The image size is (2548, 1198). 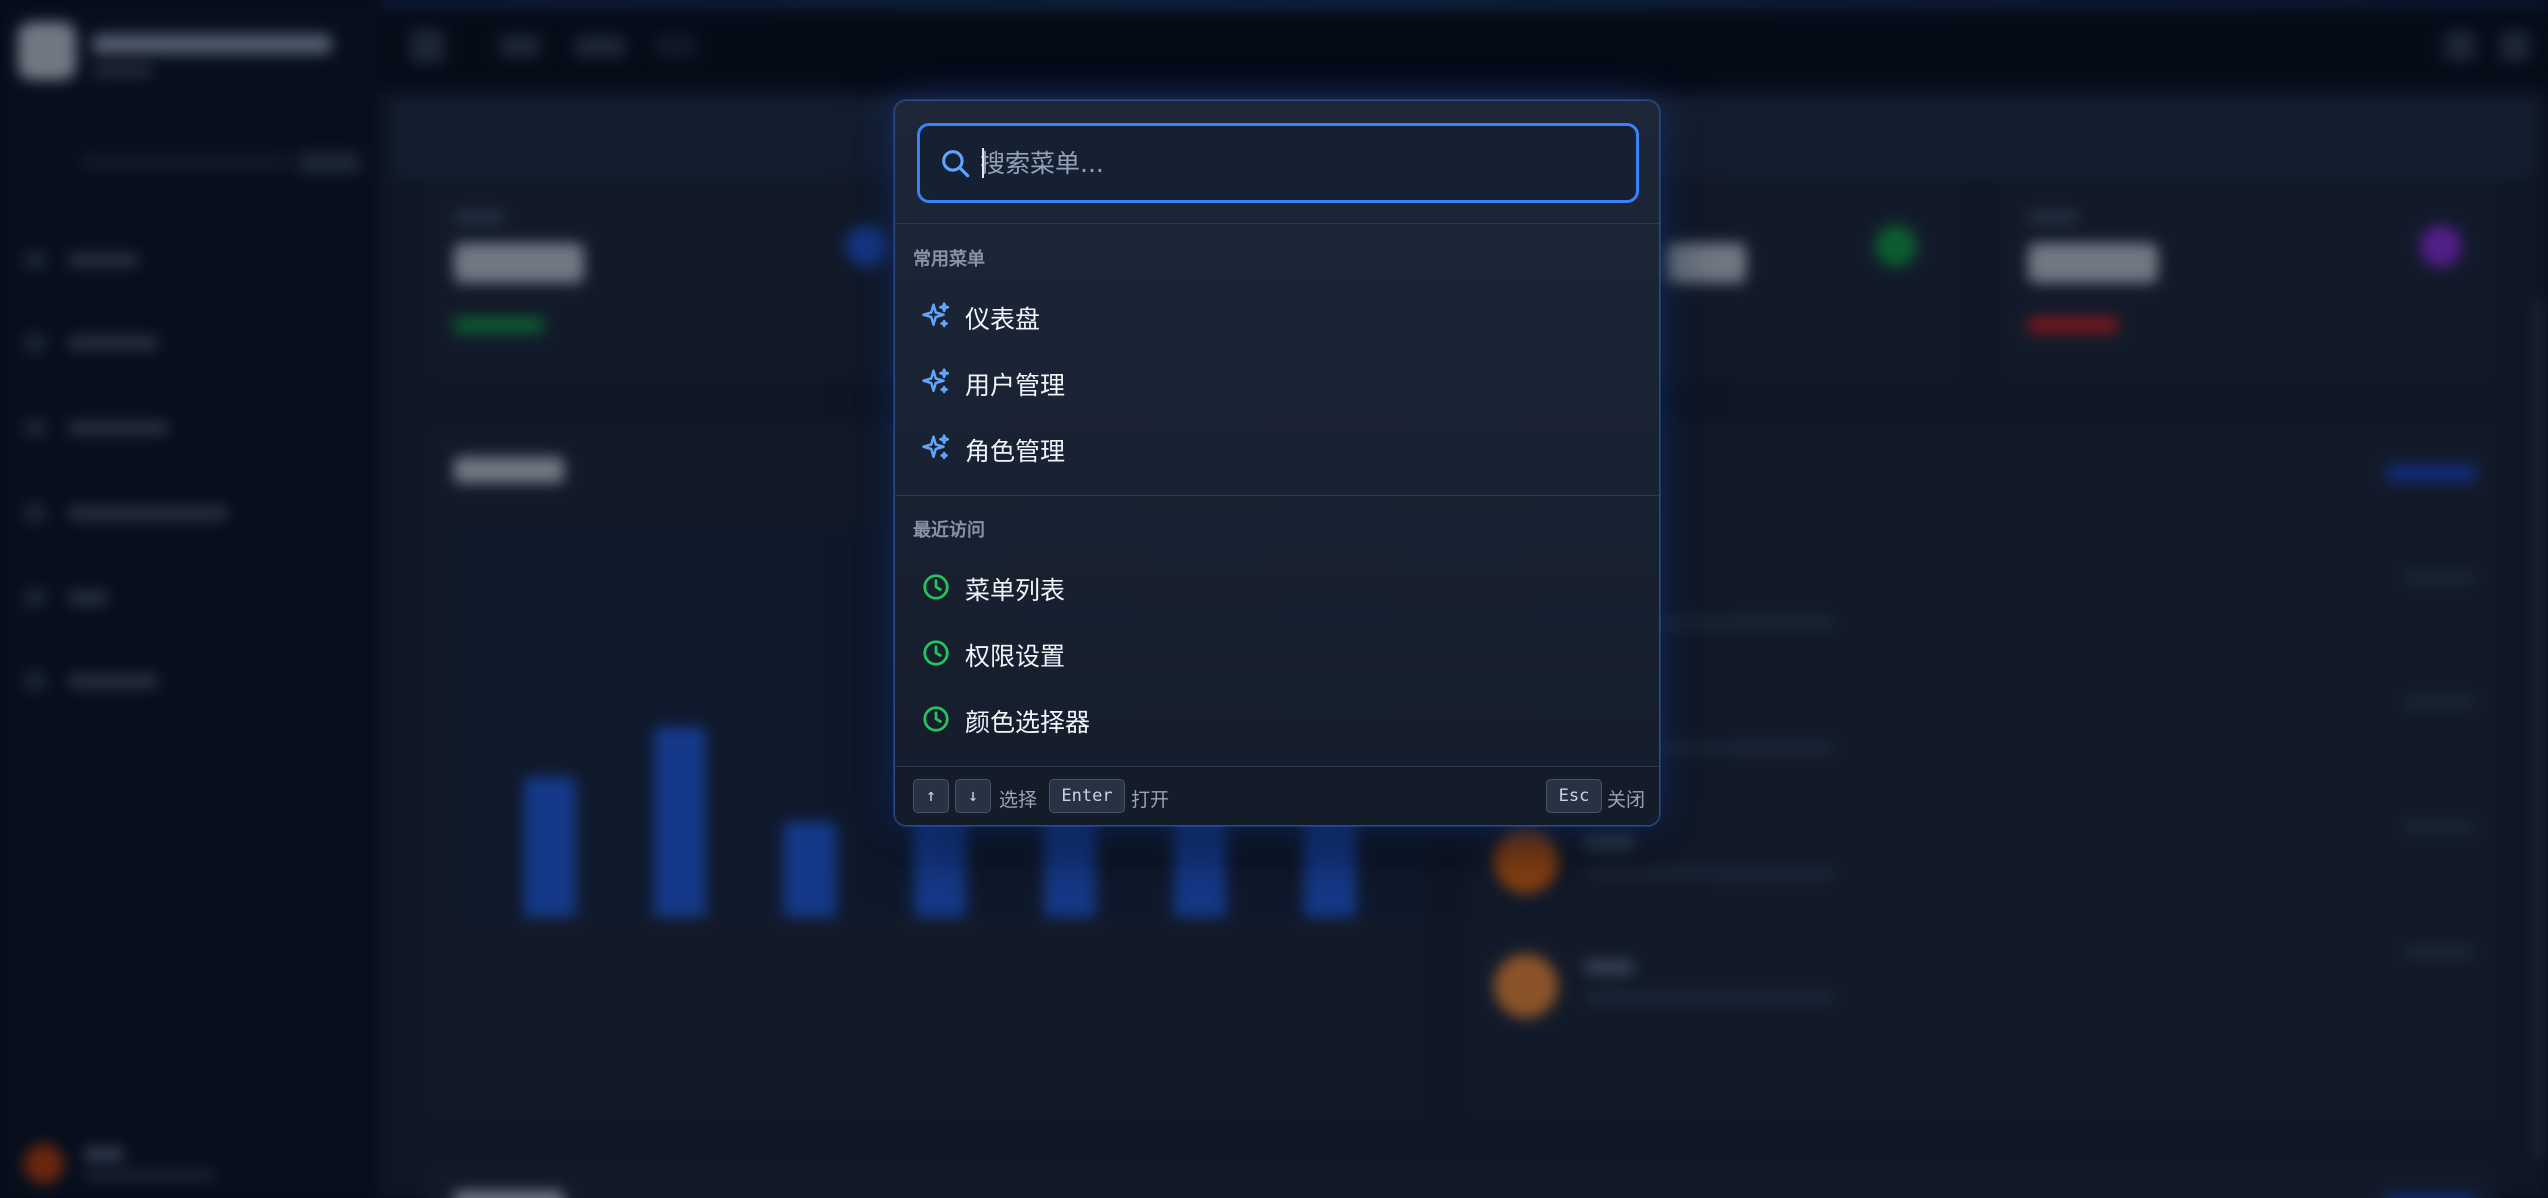 I want to click on menu-item-label: 颜色选择器, so click(x=1028, y=722).